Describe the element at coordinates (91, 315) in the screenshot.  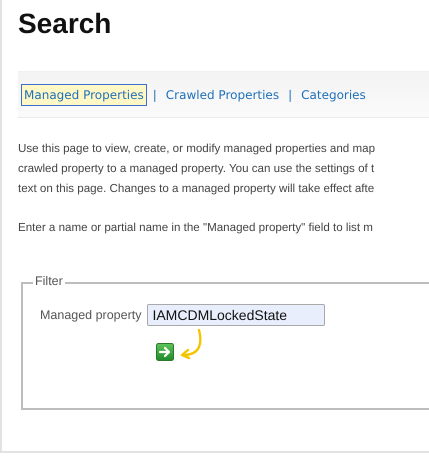
I see `field-label: Managed property` at that location.